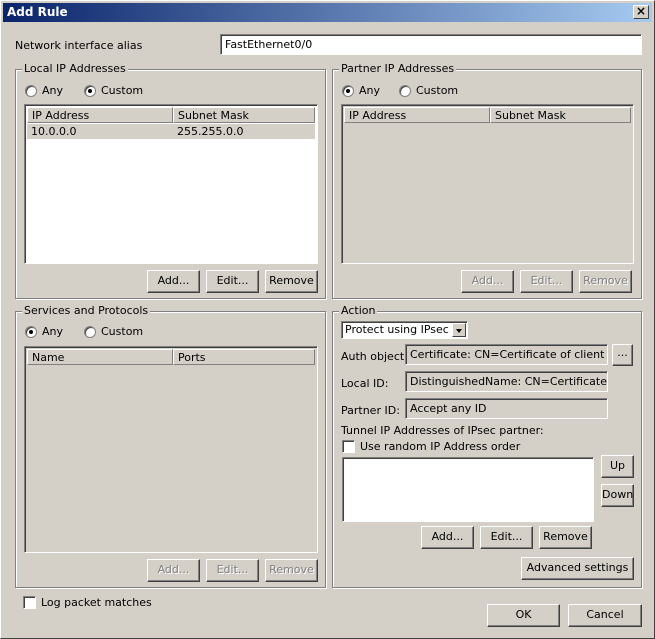 The image size is (655, 639). What do you see at coordinates (459, 330) in the screenshot?
I see `chevron-down-icon` at bounding box center [459, 330].